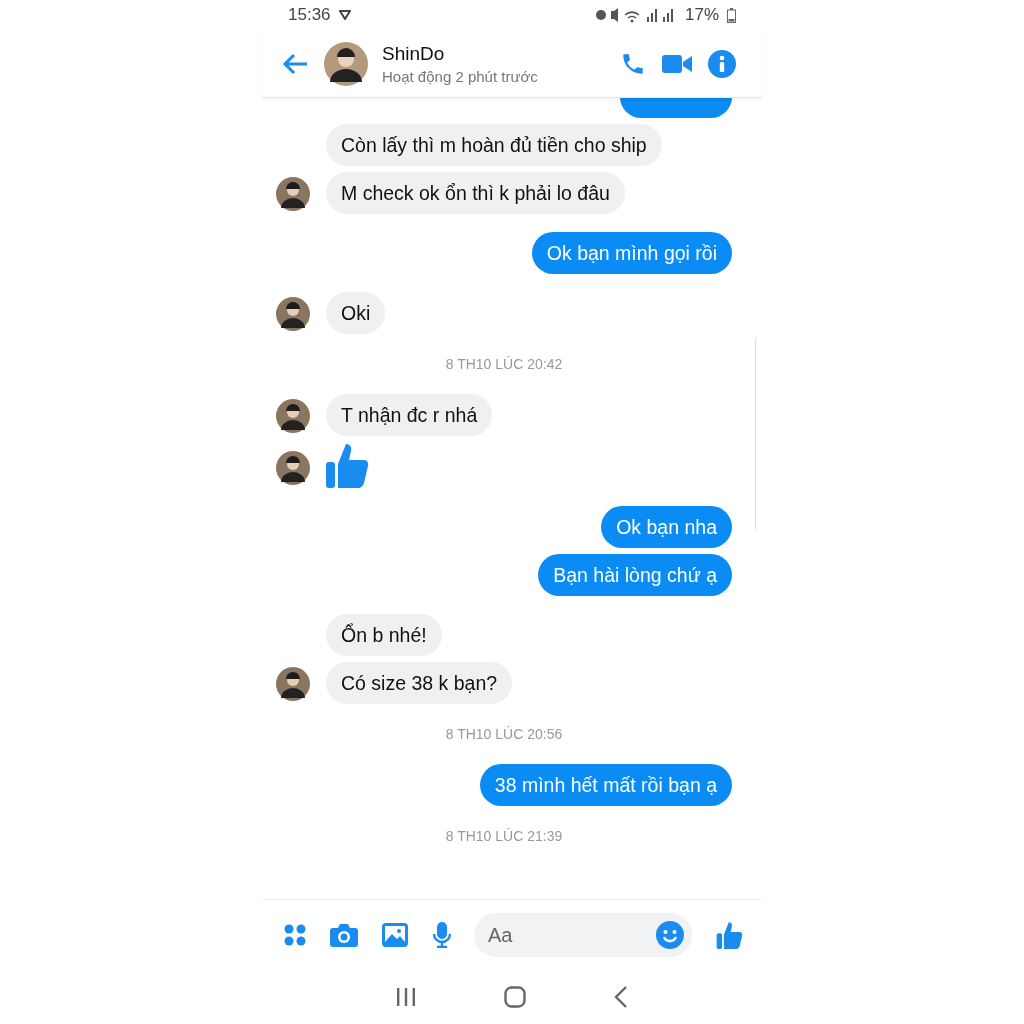  Describe the element at coordinates (414, 53) in the screenshot. I see `contact-name: ShinDo` at that location.